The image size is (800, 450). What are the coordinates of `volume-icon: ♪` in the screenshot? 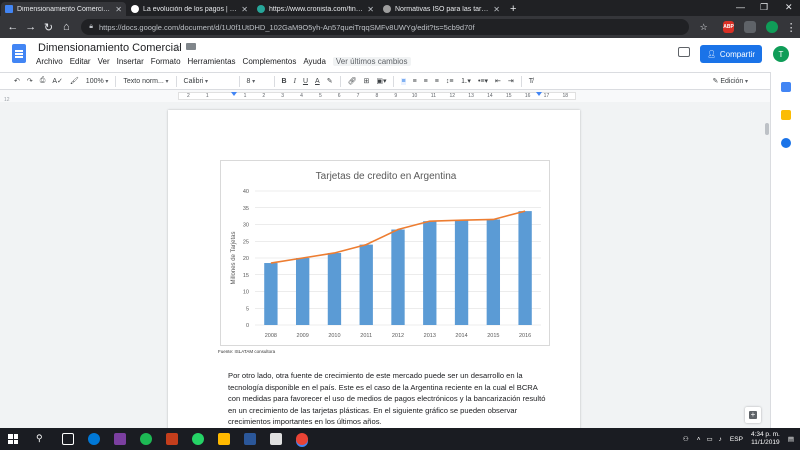 It's located at (720, 439).